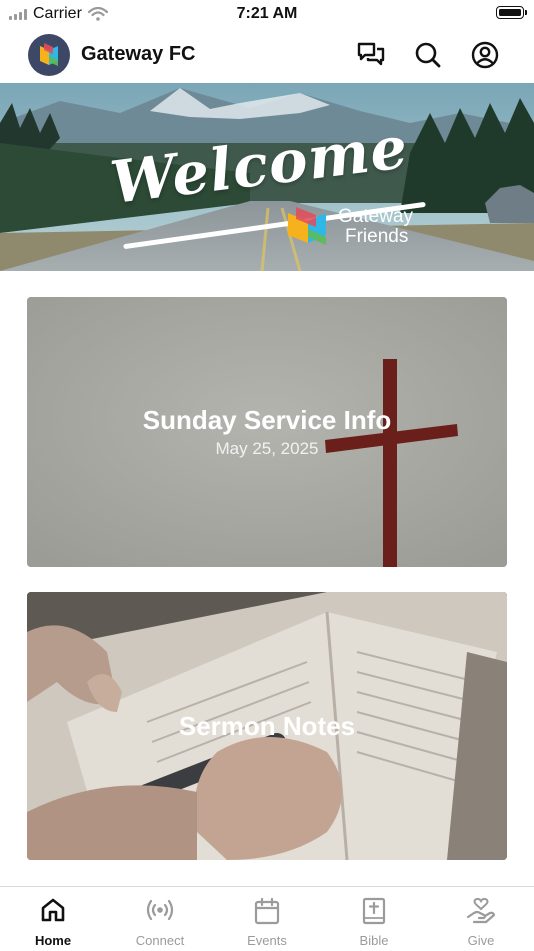 This screenshot has width=534, height=951. I want to click on bottom-tab-bar: Home Connect Events Bible Give, so click(267, 918).